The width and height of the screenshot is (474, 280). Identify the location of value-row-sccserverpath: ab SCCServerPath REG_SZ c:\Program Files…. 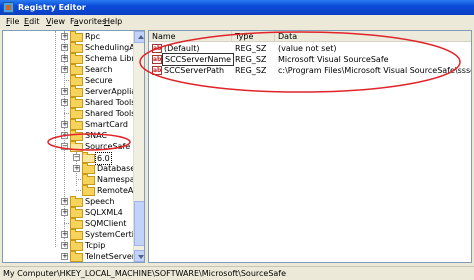
(310, 70).